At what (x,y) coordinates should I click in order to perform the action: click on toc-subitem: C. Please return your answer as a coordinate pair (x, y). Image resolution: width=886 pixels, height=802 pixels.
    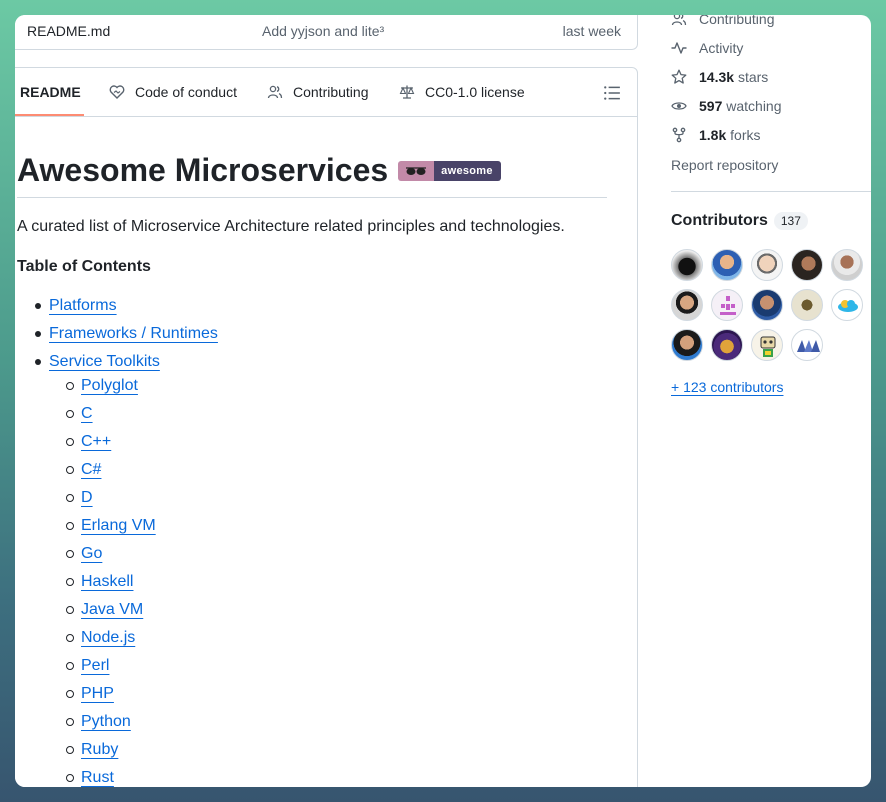
    Looking at the image, I should click on (117, 418).